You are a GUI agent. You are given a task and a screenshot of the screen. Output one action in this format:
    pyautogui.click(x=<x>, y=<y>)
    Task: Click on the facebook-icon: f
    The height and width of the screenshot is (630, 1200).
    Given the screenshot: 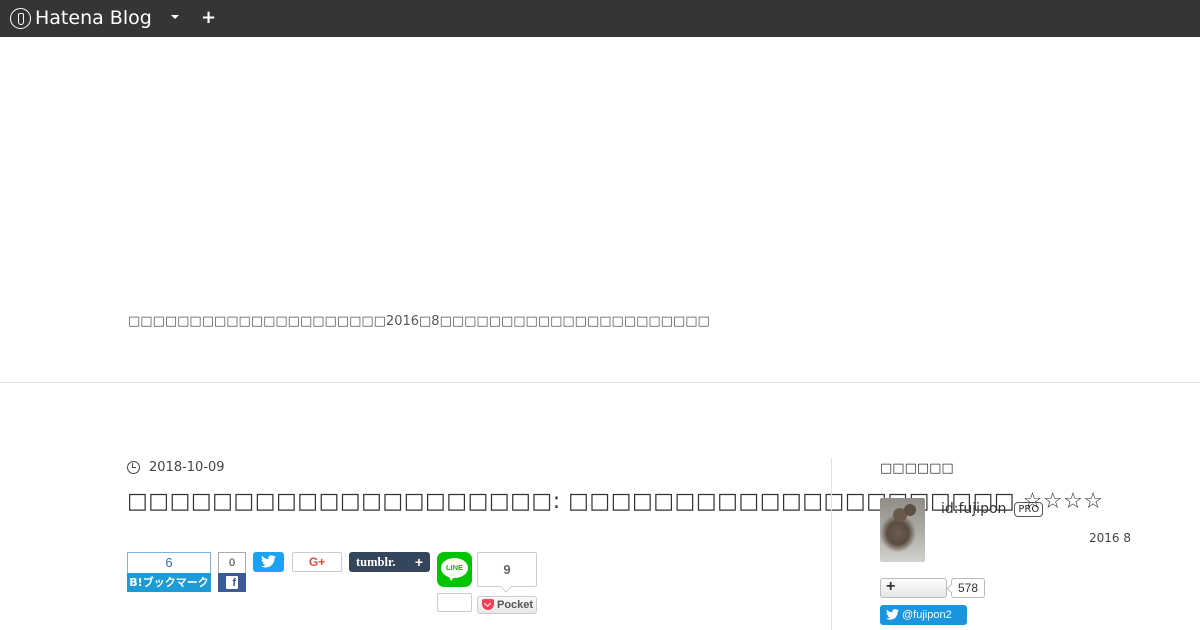 What is the action you would take?
    pyautogui.click(x=232, y=582)
    